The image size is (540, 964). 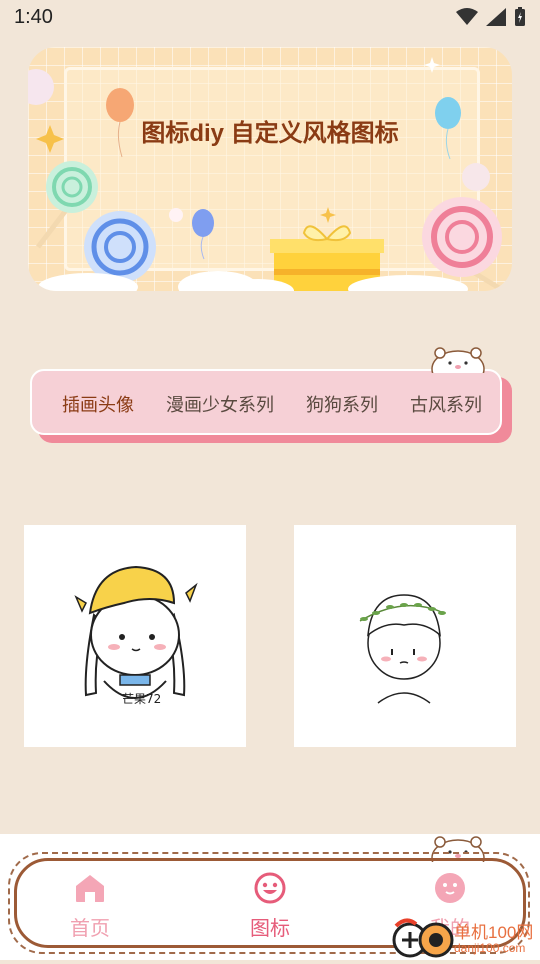 I want to click on nav-item-home: 首页, so click(x=90, y=906).